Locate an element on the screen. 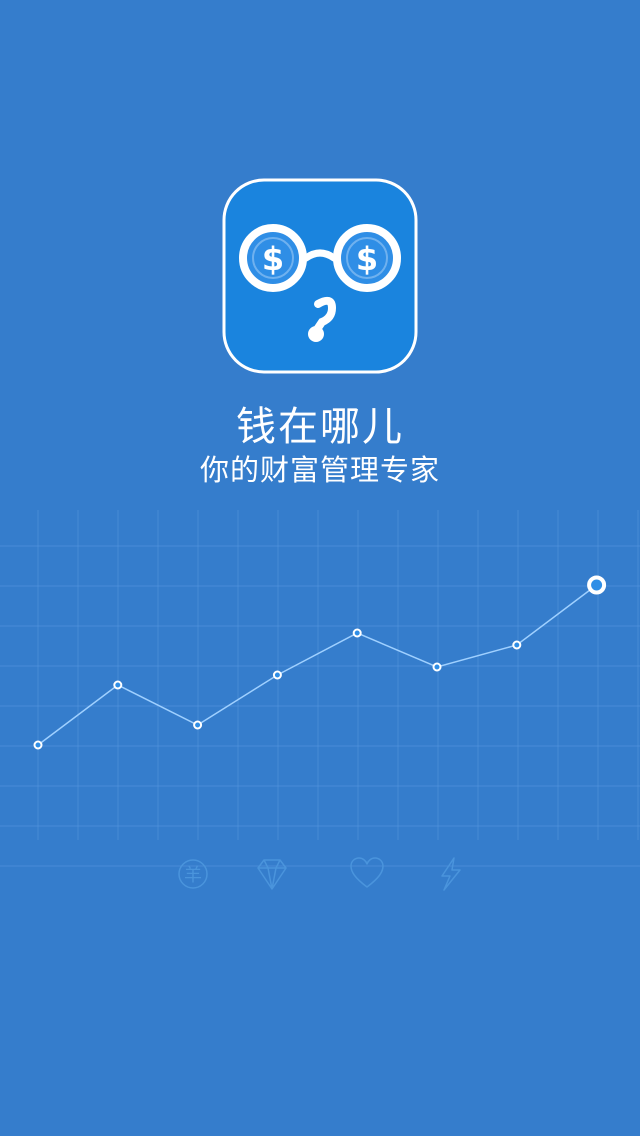 The height and width of the screenshot is (1136, 640). feature-icons-row: 羊 is located at coordinates (320, 874).